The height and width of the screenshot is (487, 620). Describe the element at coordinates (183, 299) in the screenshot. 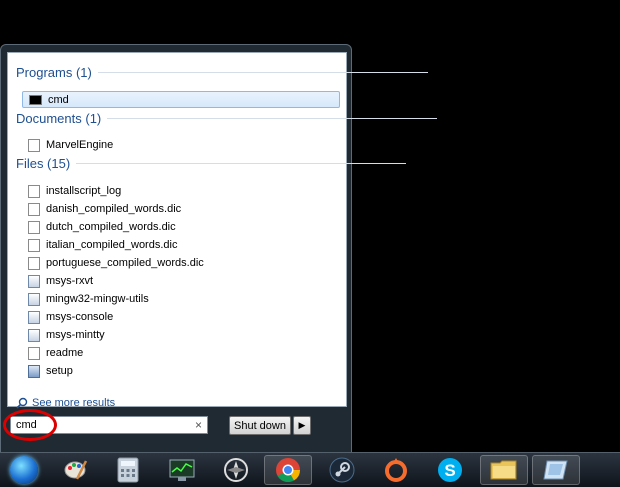

I see `result-item-mingw32-utils: mingw32-mingw-utils` at that location.